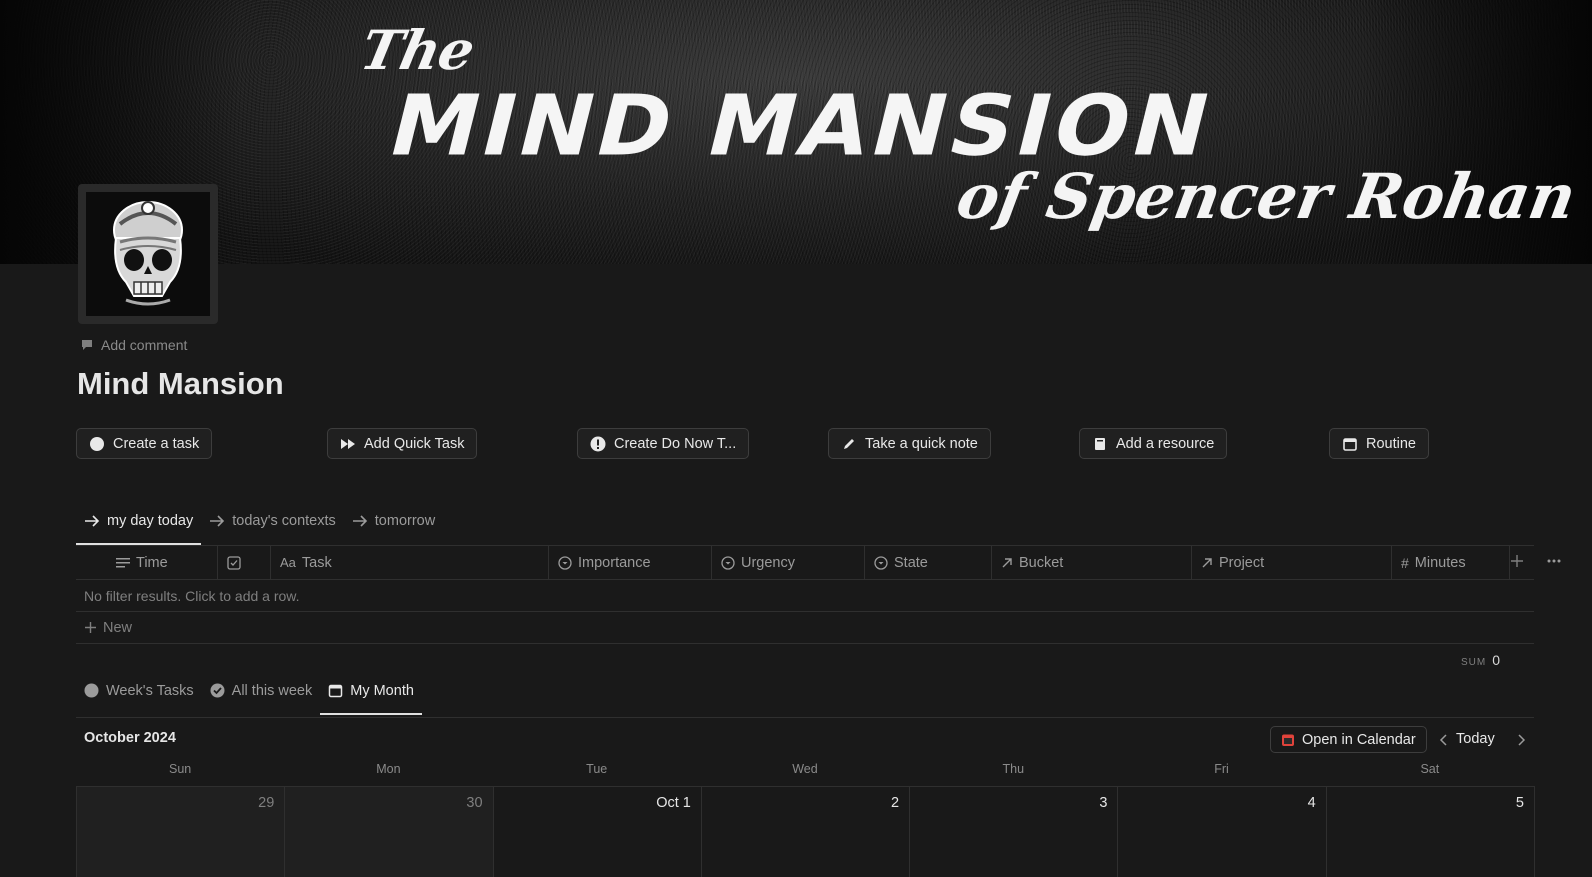  I want to click on column-time: Time, so click(147, 562).